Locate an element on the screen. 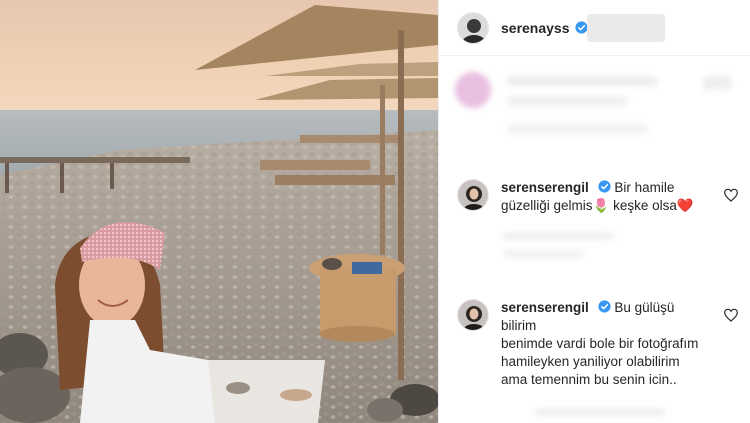 Image resolution: width=750 pixels, height=423 pixels. post-header: serenayss is located at coordinates (594, 28).